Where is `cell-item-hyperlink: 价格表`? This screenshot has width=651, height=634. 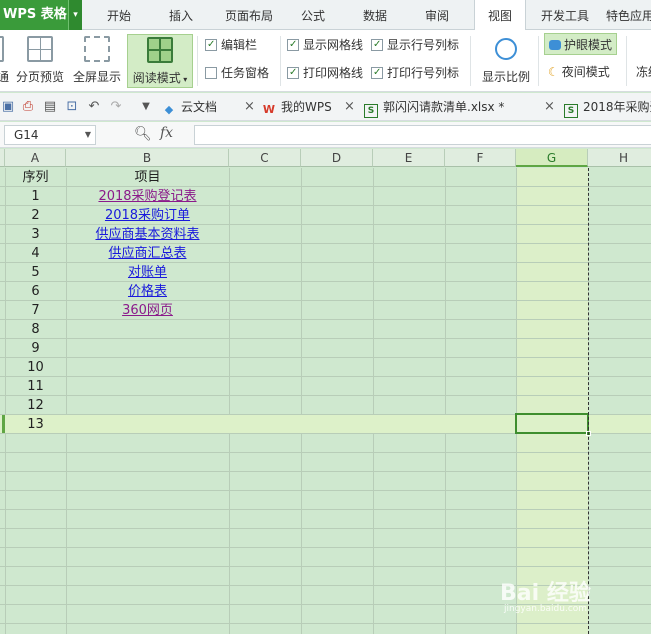 cell-item-hyperlink: 价格表 is located at coordinates (147, 291).